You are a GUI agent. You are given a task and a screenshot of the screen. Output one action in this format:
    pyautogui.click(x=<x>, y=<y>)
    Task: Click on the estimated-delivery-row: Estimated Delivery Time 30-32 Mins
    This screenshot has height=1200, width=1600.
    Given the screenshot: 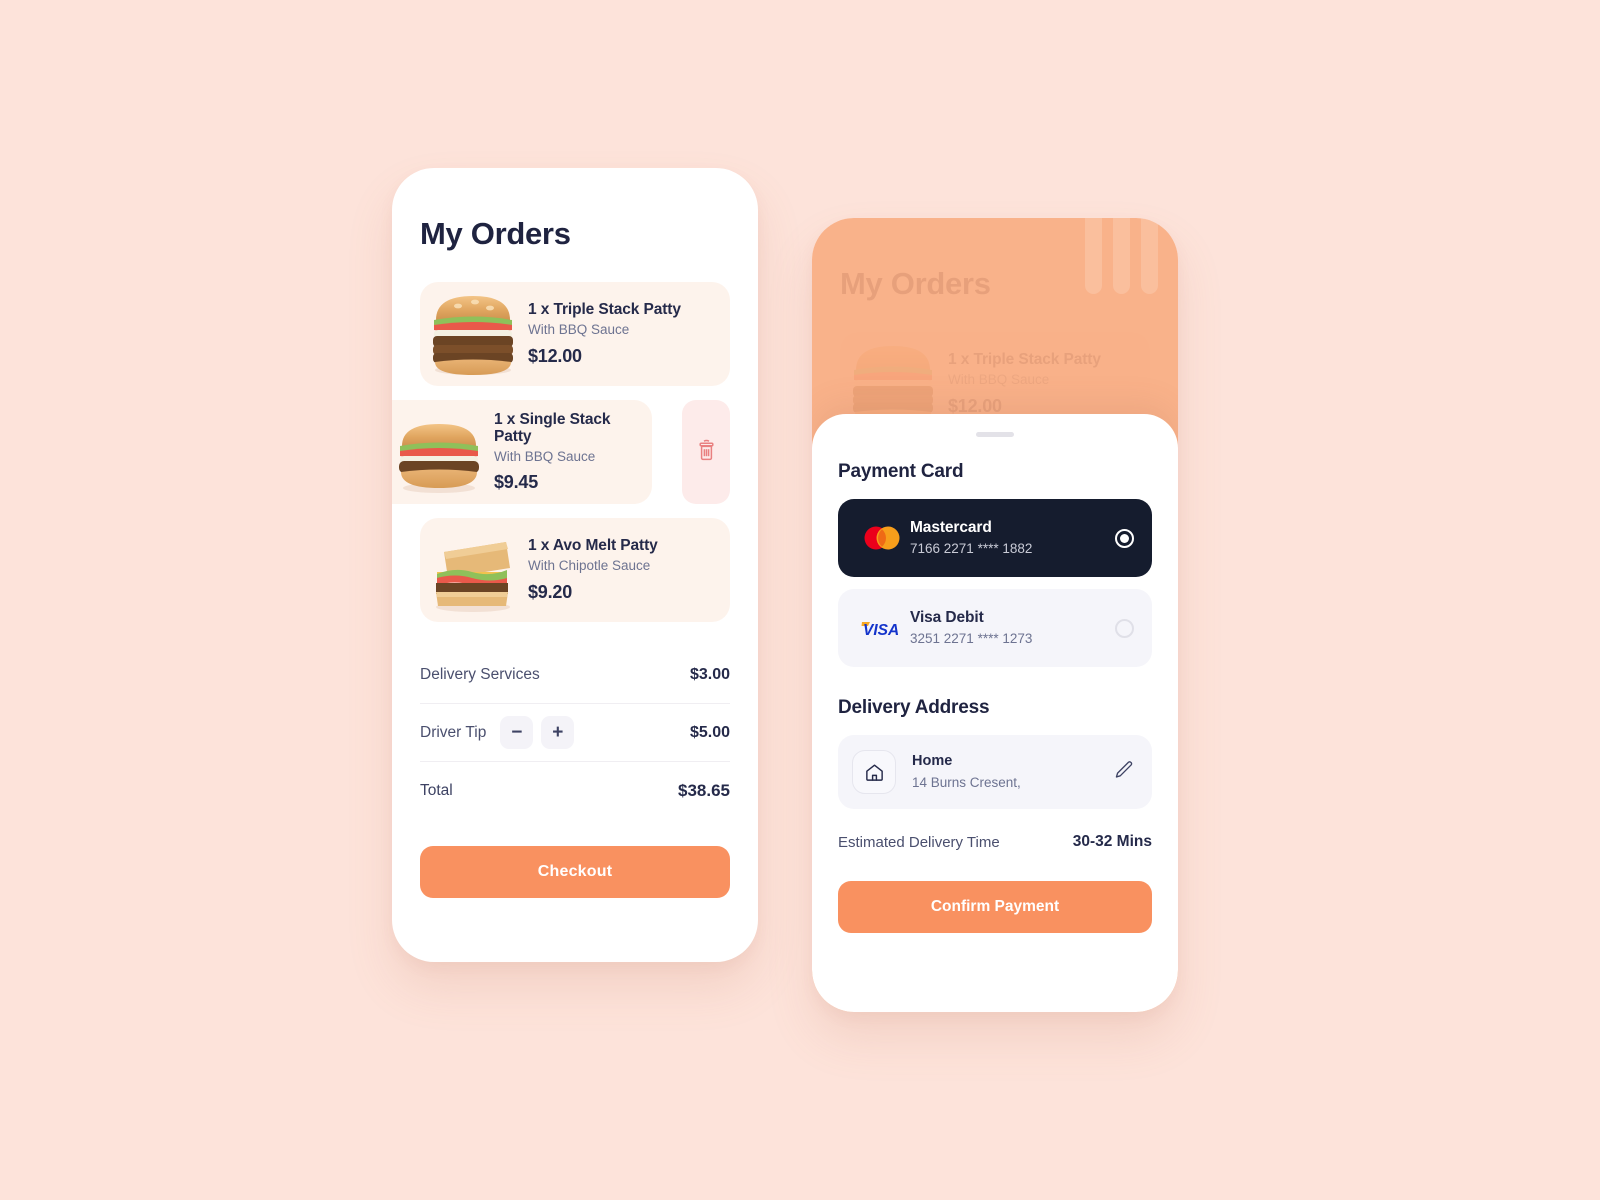 What is the action you would take?
    pyautogui.click(x=995, y=842)
    